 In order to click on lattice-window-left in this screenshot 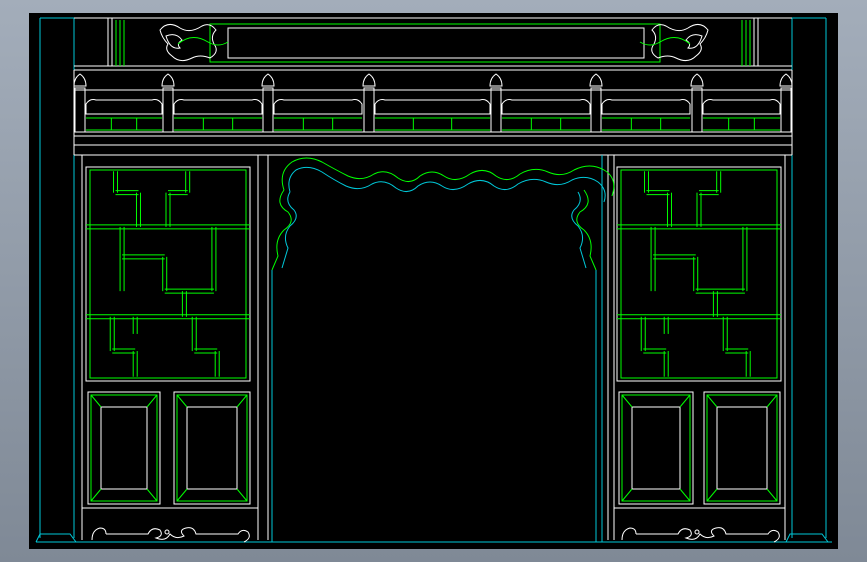, I will do `click(168, 274)`.